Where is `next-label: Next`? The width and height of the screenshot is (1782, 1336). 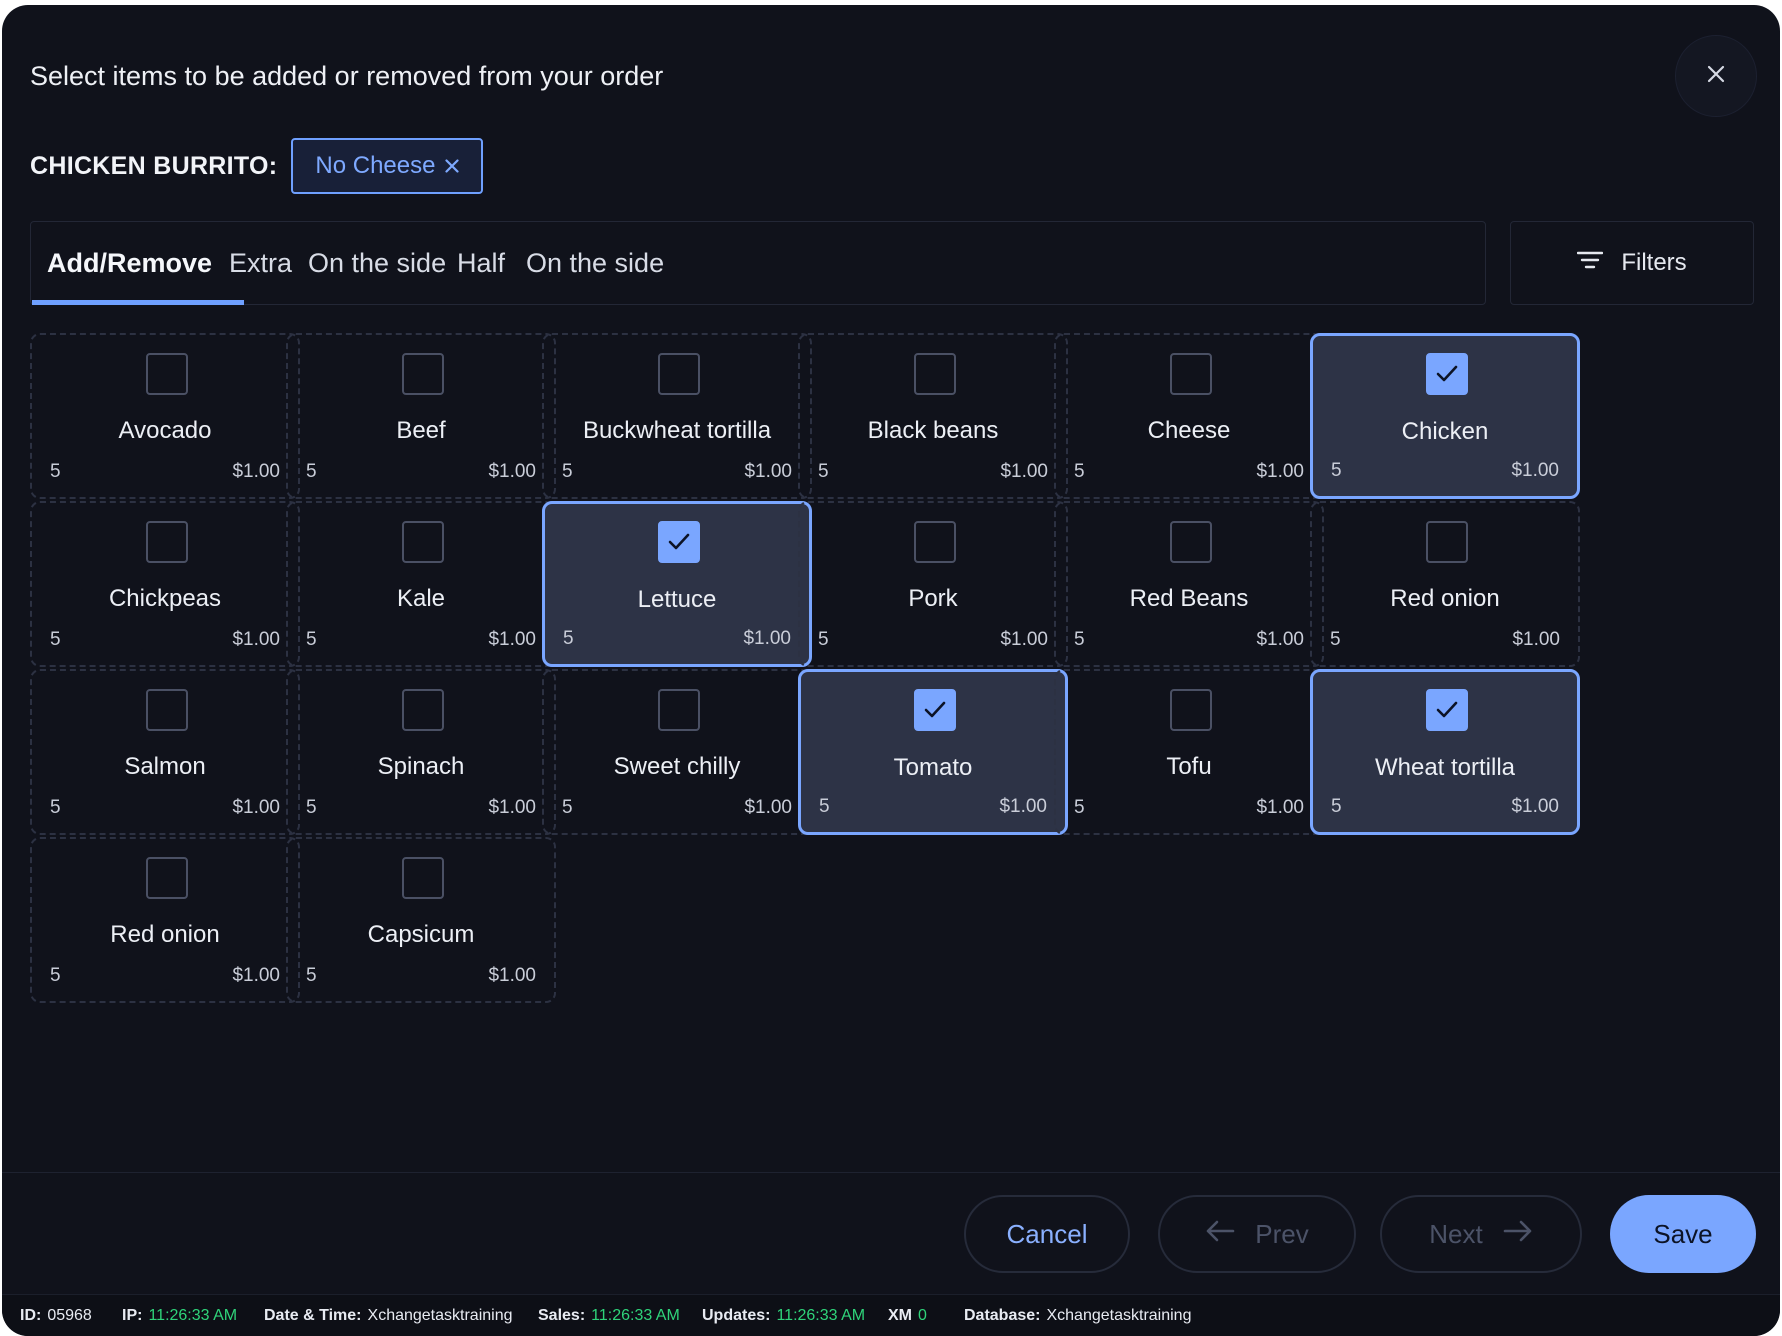
next-label: Next is located at coordinates (1456, 1233).